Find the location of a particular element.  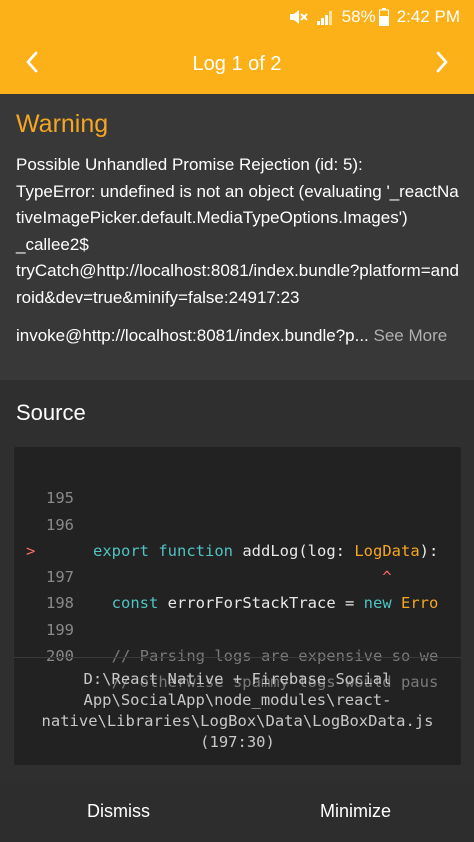

code-line: 199 // Parsing logs are expensive so we is located at coordinates (237, 627).